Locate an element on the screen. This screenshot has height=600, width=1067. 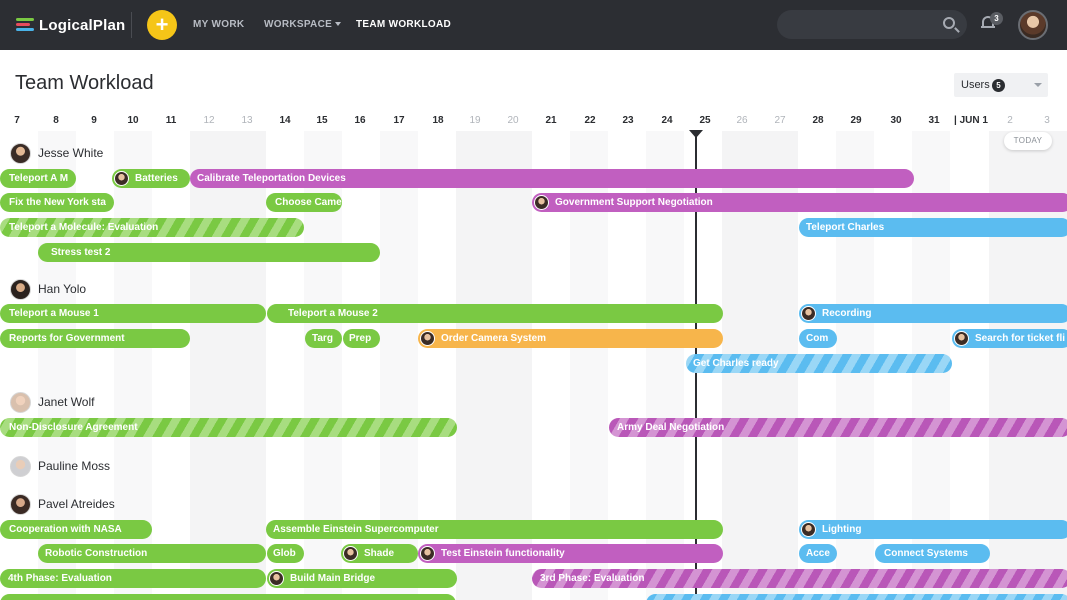
search-icon is located at coordinates (949, 23).